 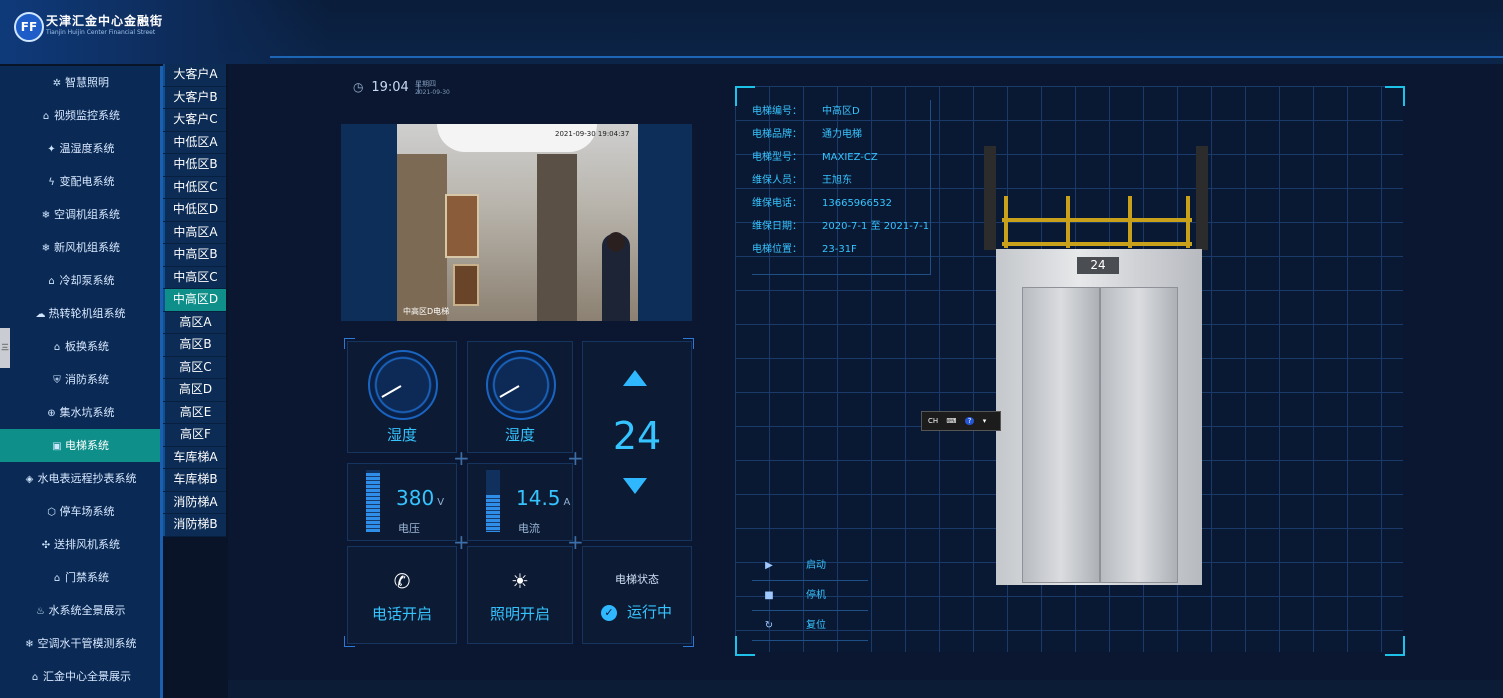 What do you see at coordinates (886, 57) in the screenshot?
I see `header-divider` at bounding box center [886, 57].